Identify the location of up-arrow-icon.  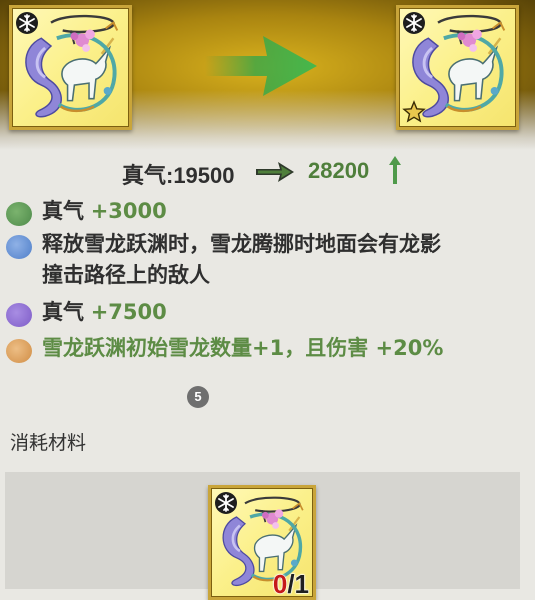
(395, 170).